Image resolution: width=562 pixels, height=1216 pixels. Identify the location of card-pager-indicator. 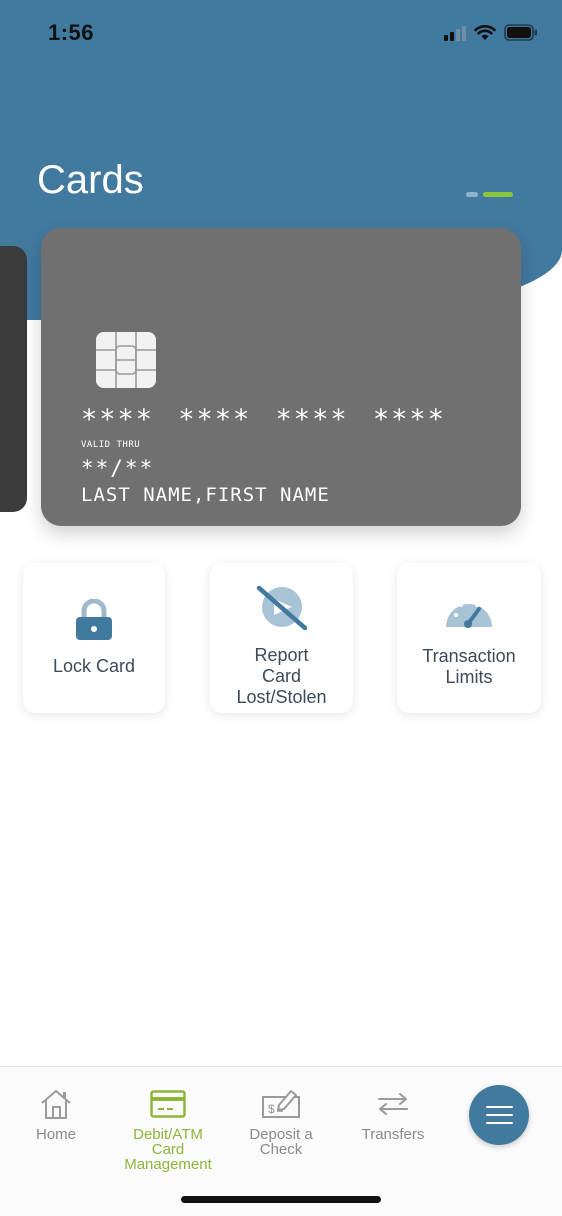
(489, 194).